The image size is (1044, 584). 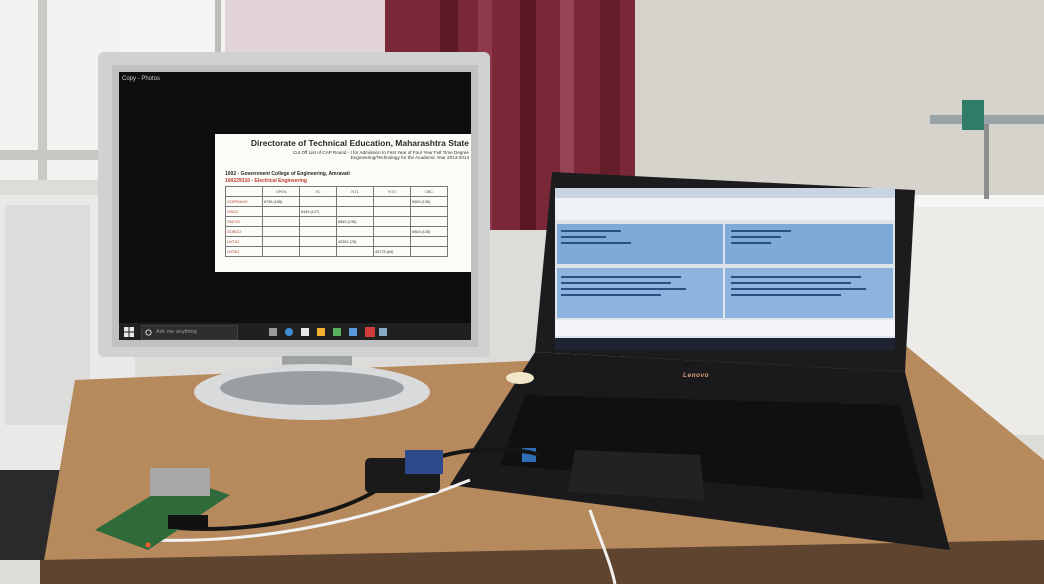 I want to click on table-cell: 42351 (78), so click(x=355, y=241).